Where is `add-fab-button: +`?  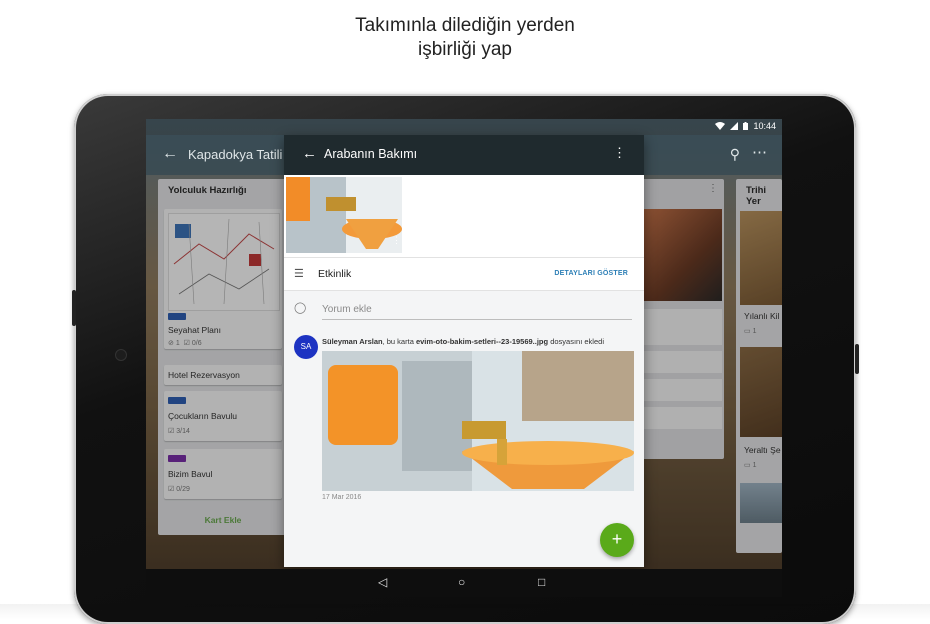 add-fab-button: + is located at coordinates (617, 540).